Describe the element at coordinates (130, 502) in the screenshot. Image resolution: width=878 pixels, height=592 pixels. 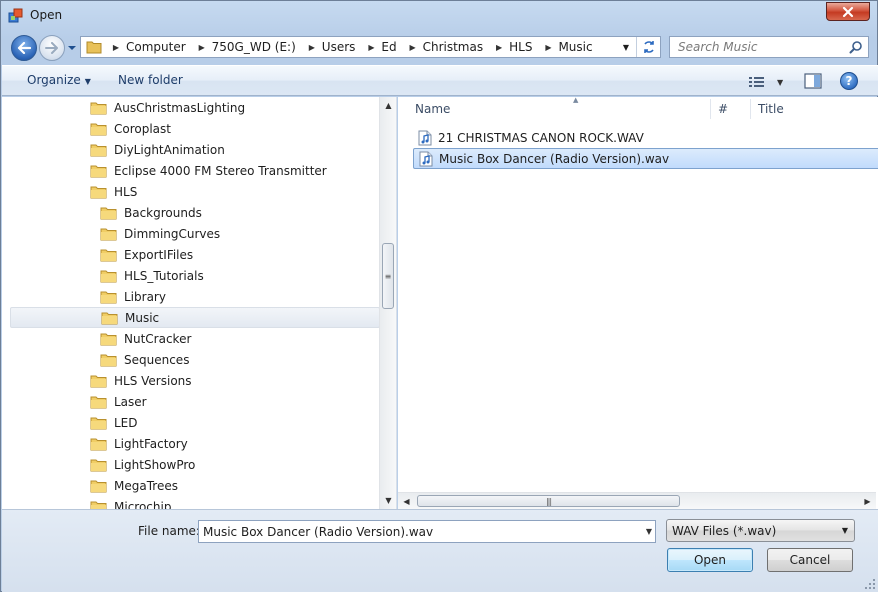
I see `tree-item-microchip: Microchip` at that location.